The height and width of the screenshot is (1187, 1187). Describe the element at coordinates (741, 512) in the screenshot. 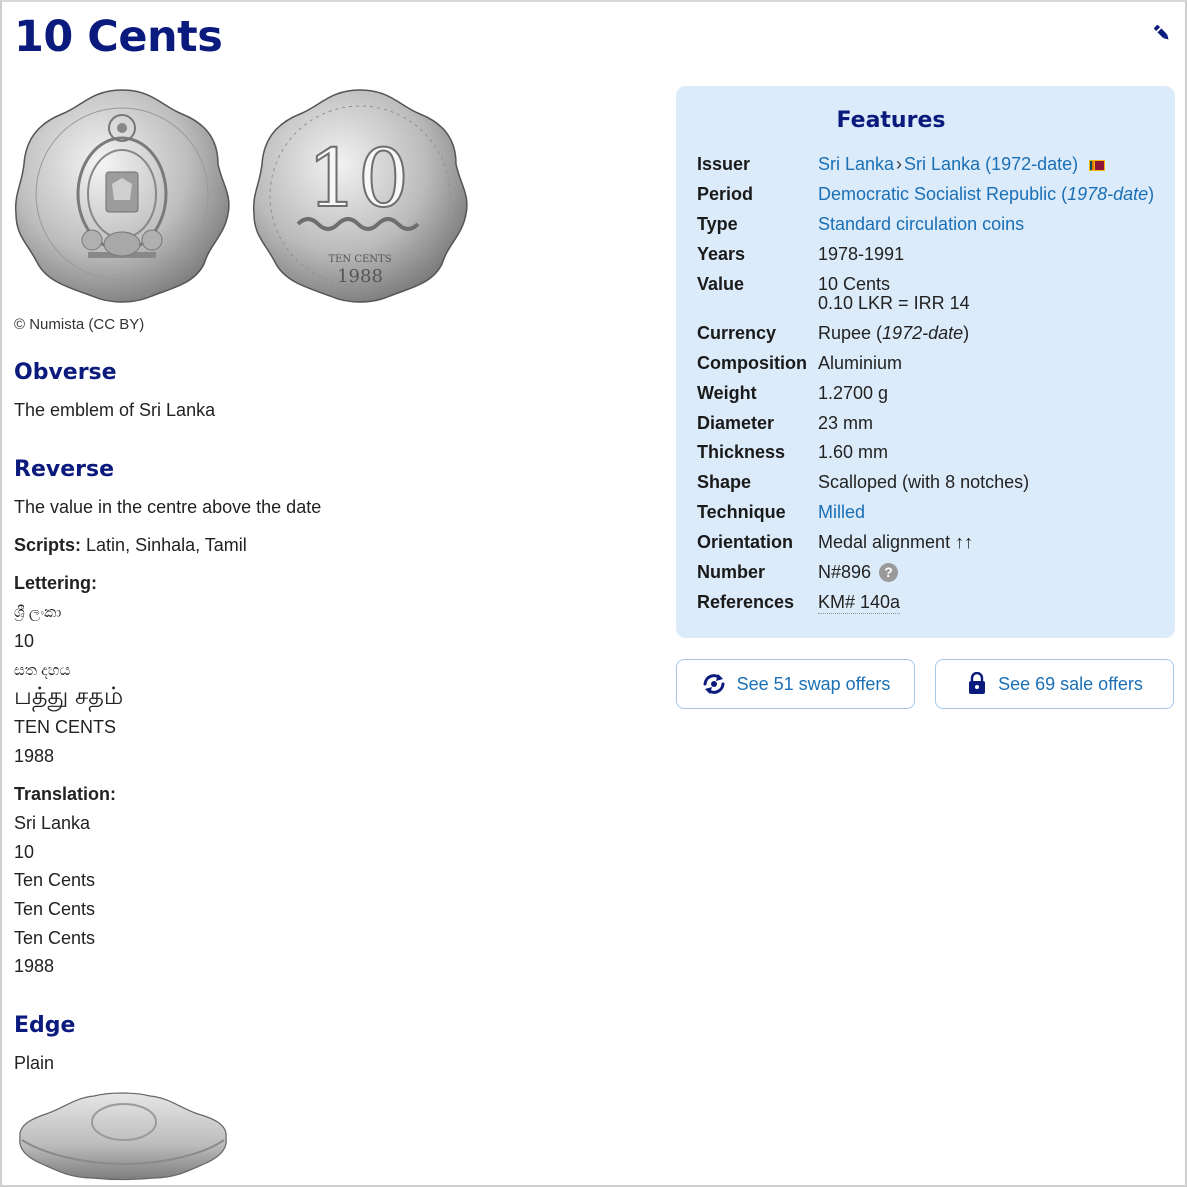

I see `feature-label: Technique` at that location.